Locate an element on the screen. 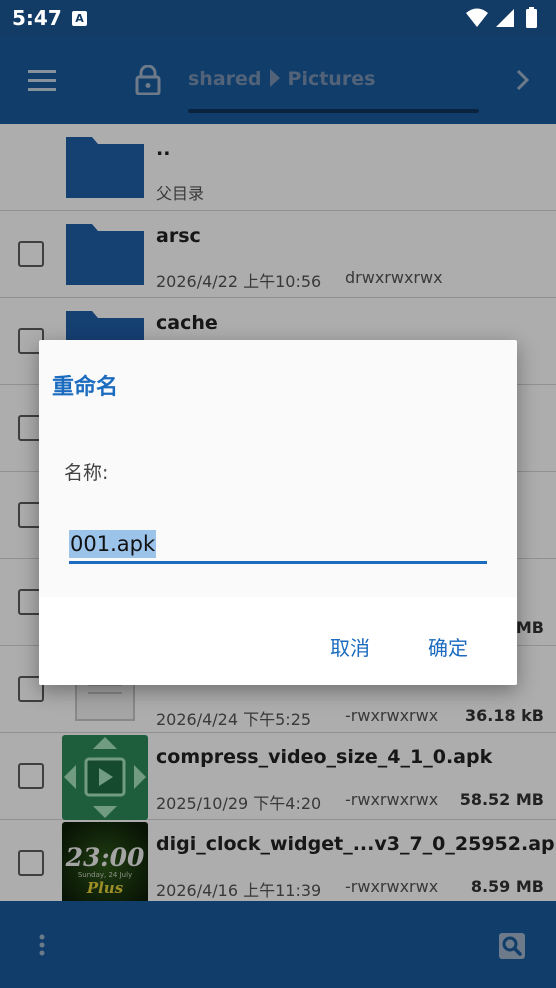 This screenshot has width=556, height=988. status-icons is located at coordinates (501, 17).